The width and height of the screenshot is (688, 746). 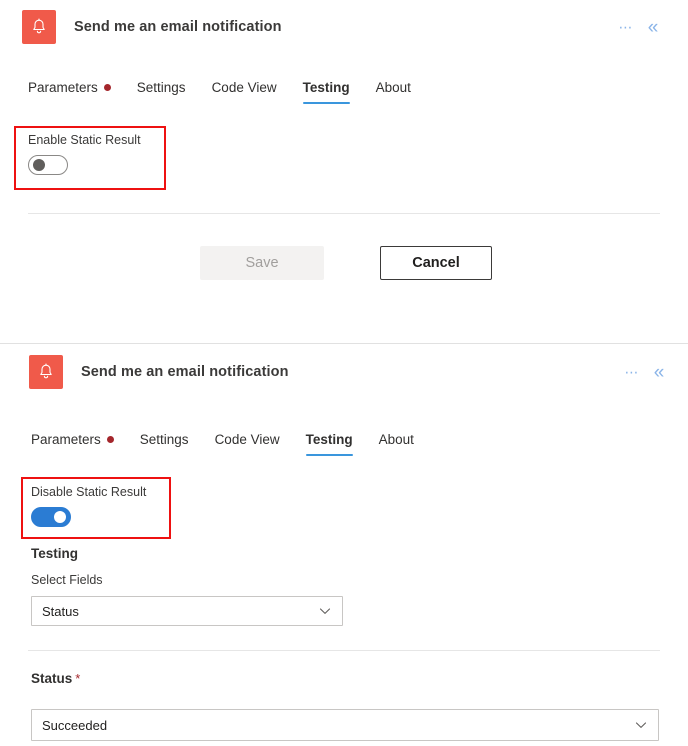 What do you see at coordinates (345, 725) in the screenshot?
I see `status-dropdown: Succeeded` at bounding box center [345, 725].